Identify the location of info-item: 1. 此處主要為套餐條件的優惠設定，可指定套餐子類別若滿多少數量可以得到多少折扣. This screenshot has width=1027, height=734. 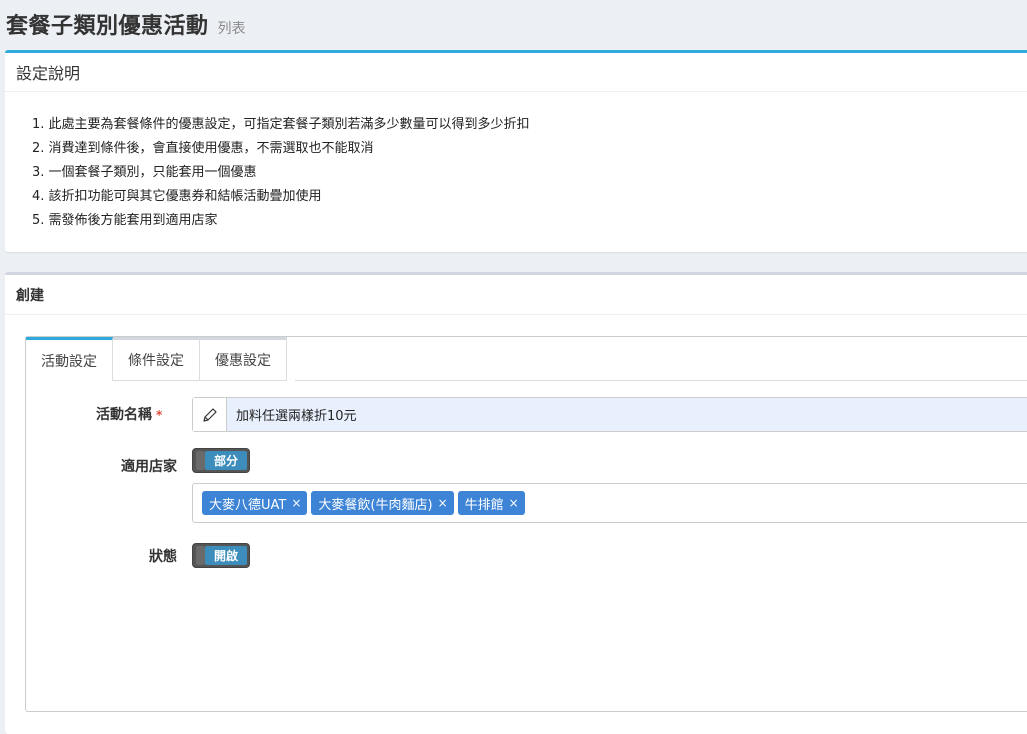
(281, 124).